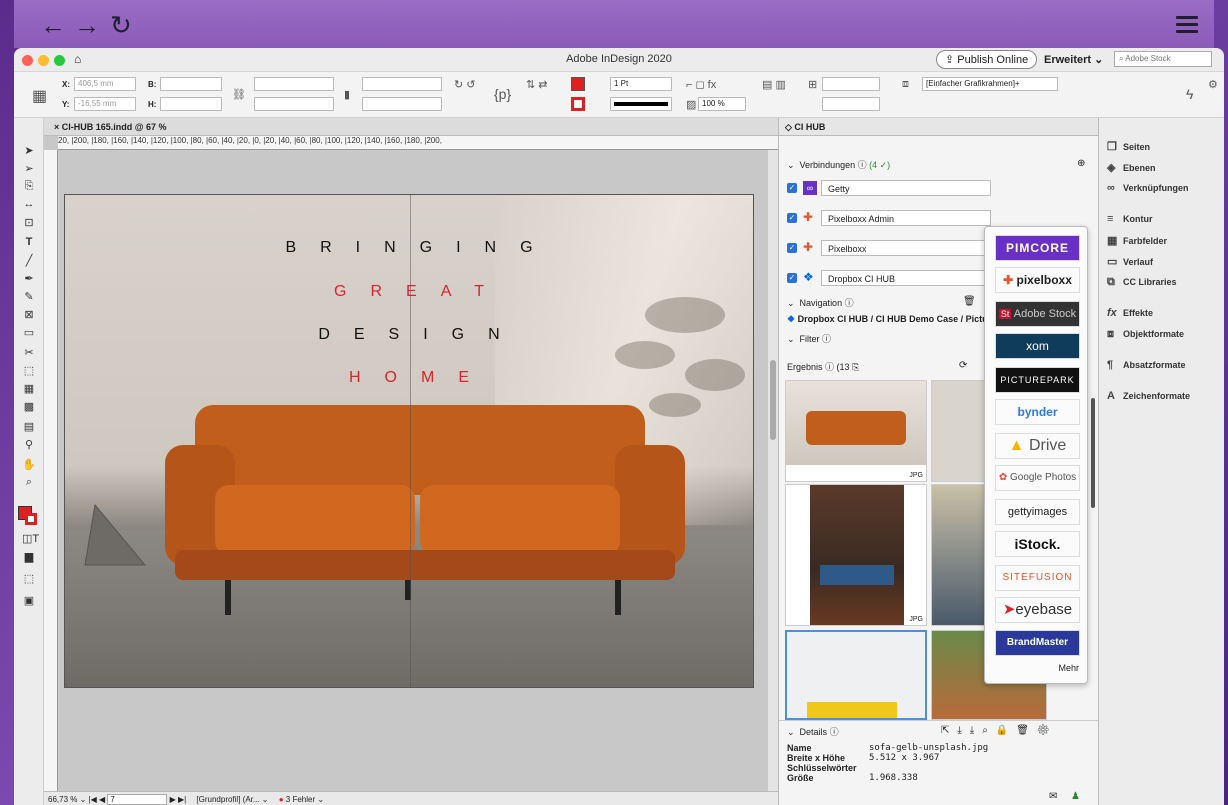 The width and height of the screenshot is (1228, 805). Describe the element at coordinates (62, 799) in the screenshot. I see `zoom-level: 66,73 %` at that location.